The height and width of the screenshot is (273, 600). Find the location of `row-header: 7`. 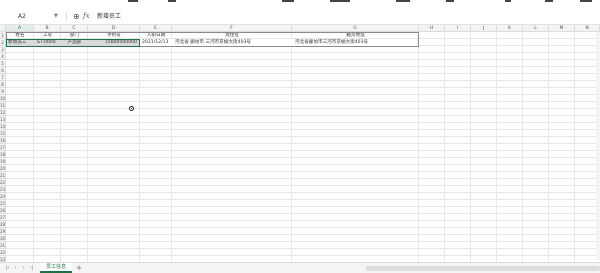

row-header: 7 is located at coordinates (3, 77).